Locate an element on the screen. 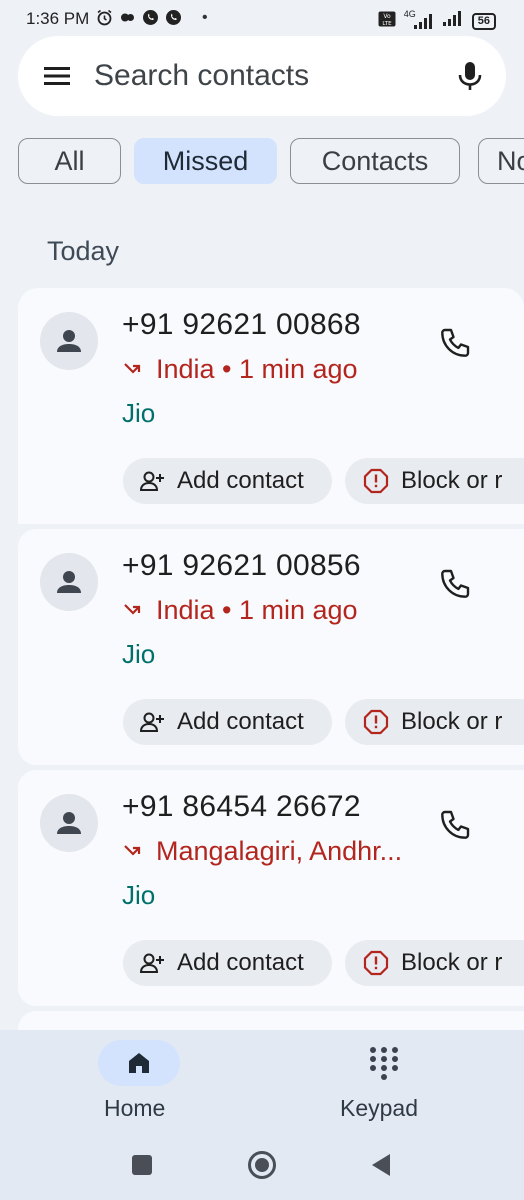 This screenshot has height=1200, width=524. app-notification-icon is located at coordinates (127, 17).